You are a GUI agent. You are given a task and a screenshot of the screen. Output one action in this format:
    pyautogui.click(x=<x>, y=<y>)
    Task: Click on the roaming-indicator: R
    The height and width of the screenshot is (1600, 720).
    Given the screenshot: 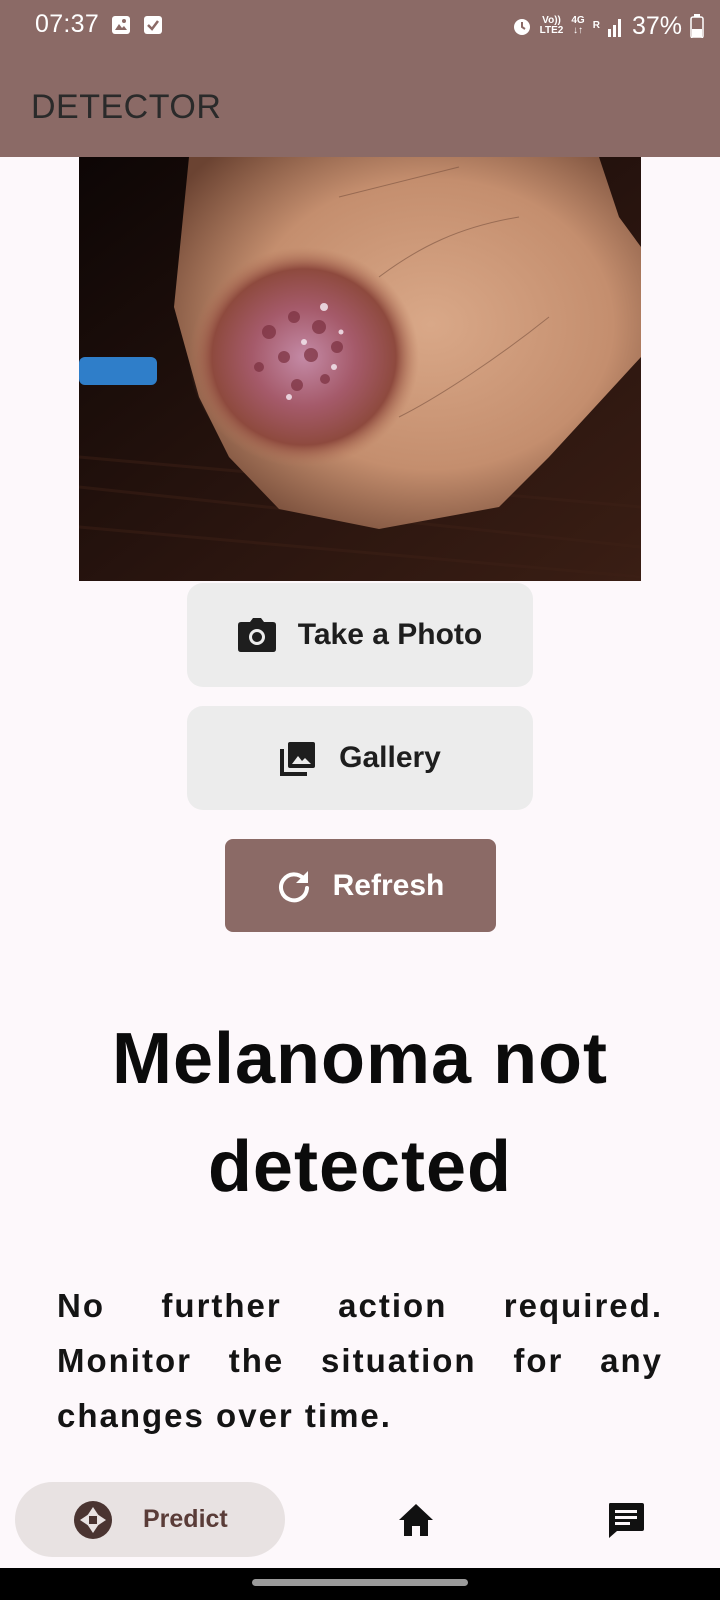 What is the action you would take?
    pyautogui.click(x=596, y=26)
    